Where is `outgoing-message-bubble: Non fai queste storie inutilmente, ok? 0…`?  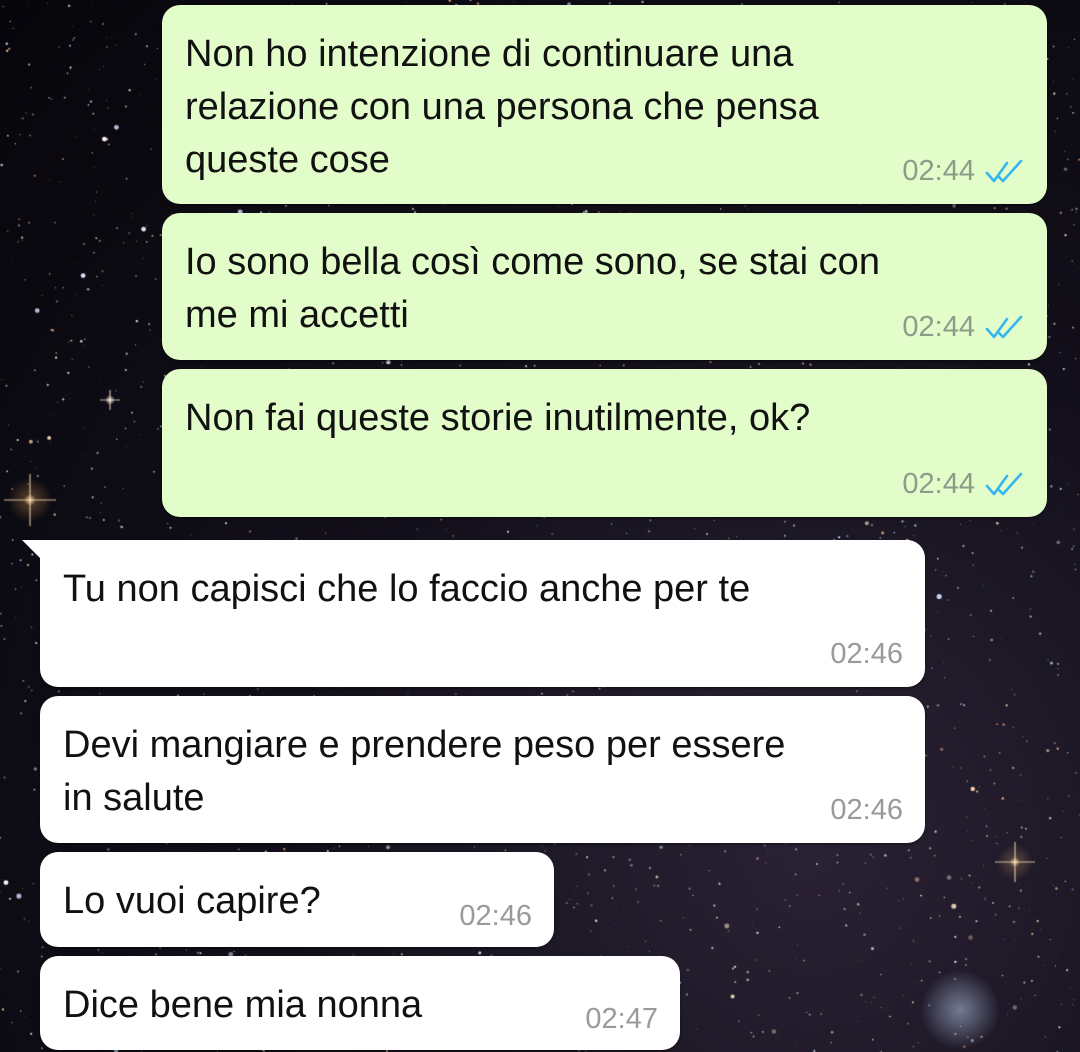
outgoing-message-bubble: Non fai queste storie inutilmente, ok? 0… is located at coordinates (604, 443).